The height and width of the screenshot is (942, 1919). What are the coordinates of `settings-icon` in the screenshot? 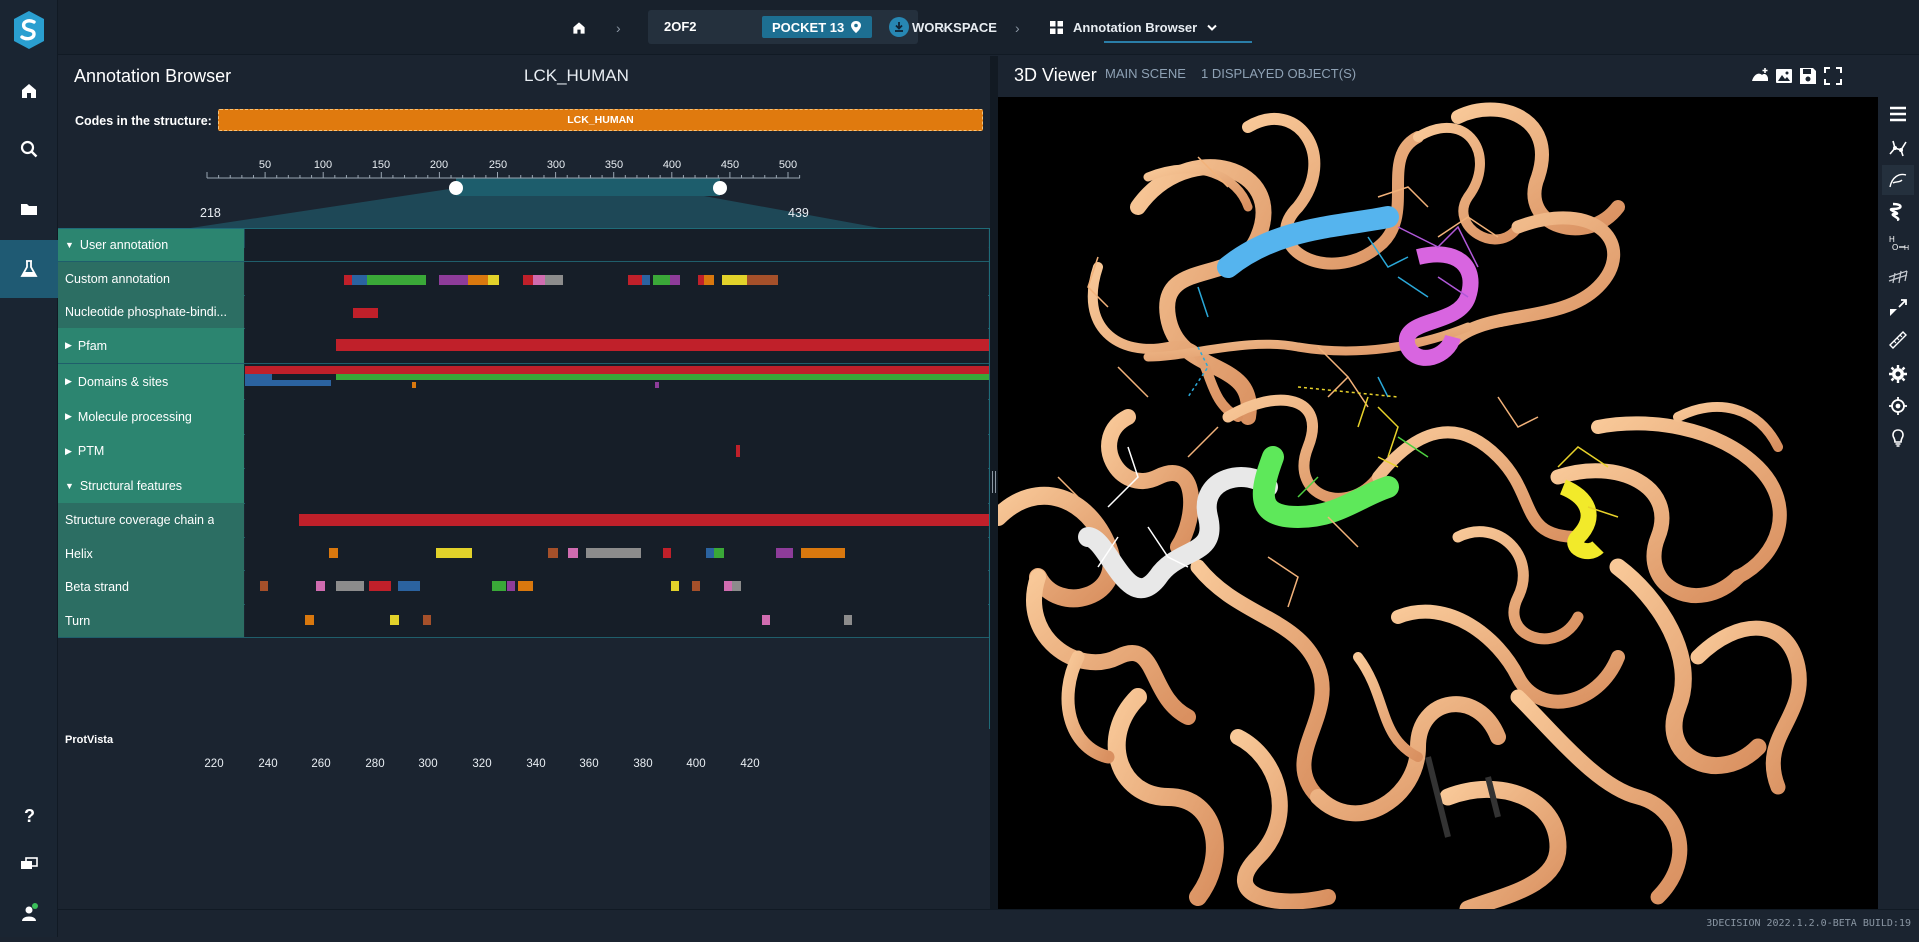 It's located at (1898, 374).